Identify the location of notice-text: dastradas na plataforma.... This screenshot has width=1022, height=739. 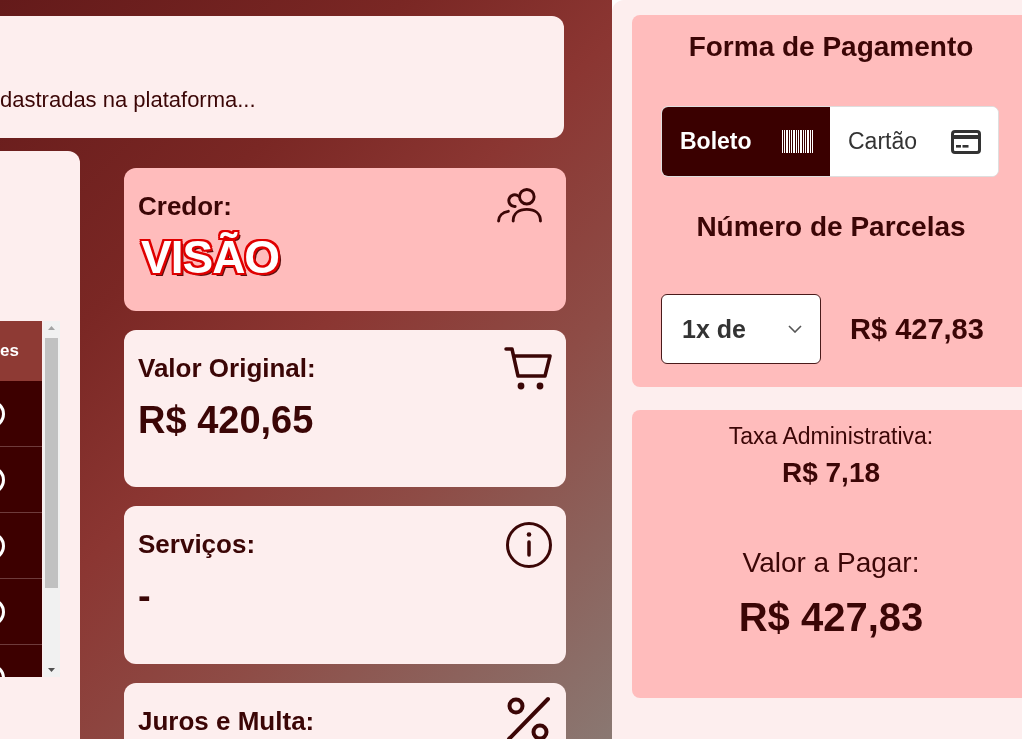
(128, 100).